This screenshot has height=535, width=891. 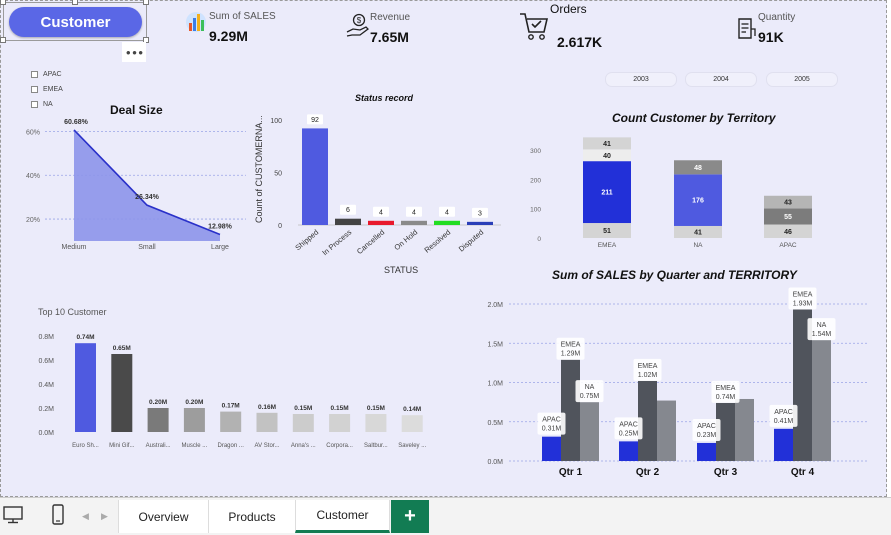 What do you see at coordinates (267, 407) in the screenshot?
I see `top-customer-data-label: 0.16M` at bounding box center [267, 407].